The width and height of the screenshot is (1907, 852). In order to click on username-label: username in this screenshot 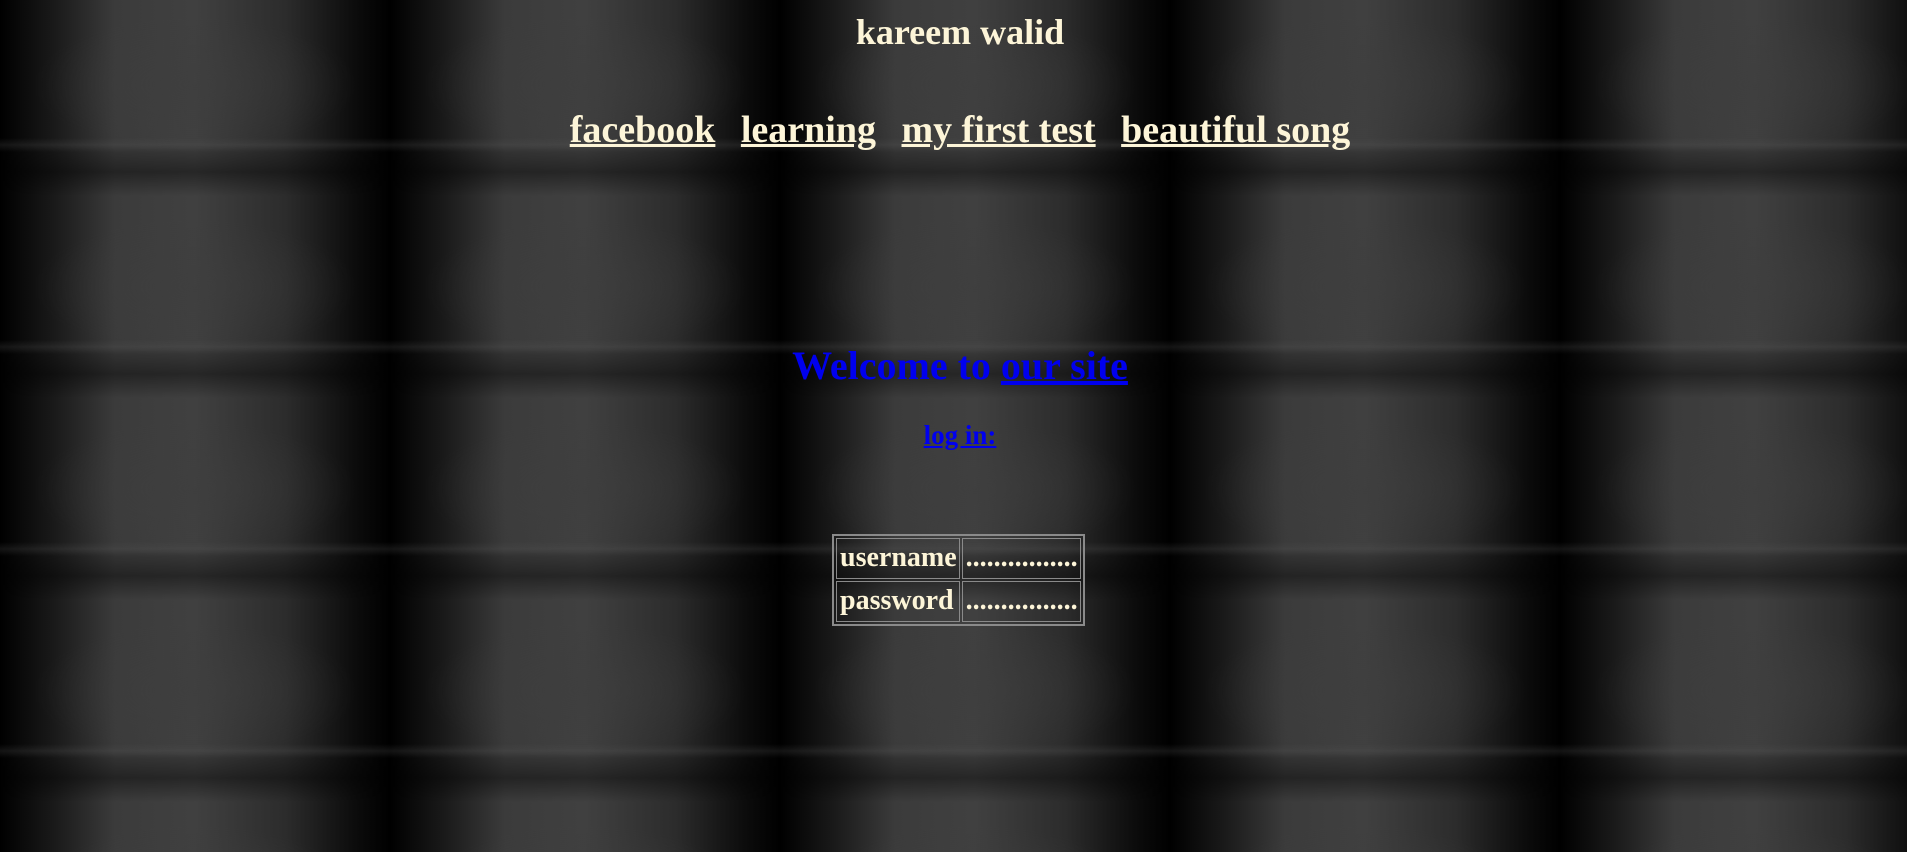, I will do `click(898, 558)`.